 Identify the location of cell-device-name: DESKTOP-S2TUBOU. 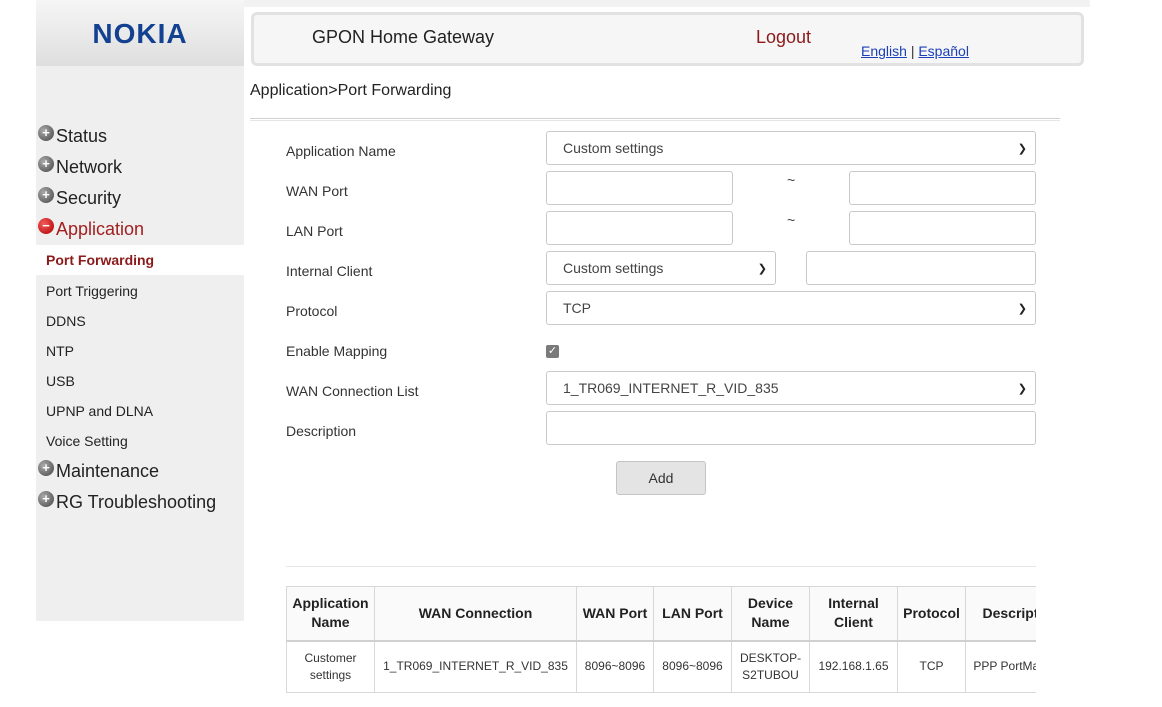
(770, 666).